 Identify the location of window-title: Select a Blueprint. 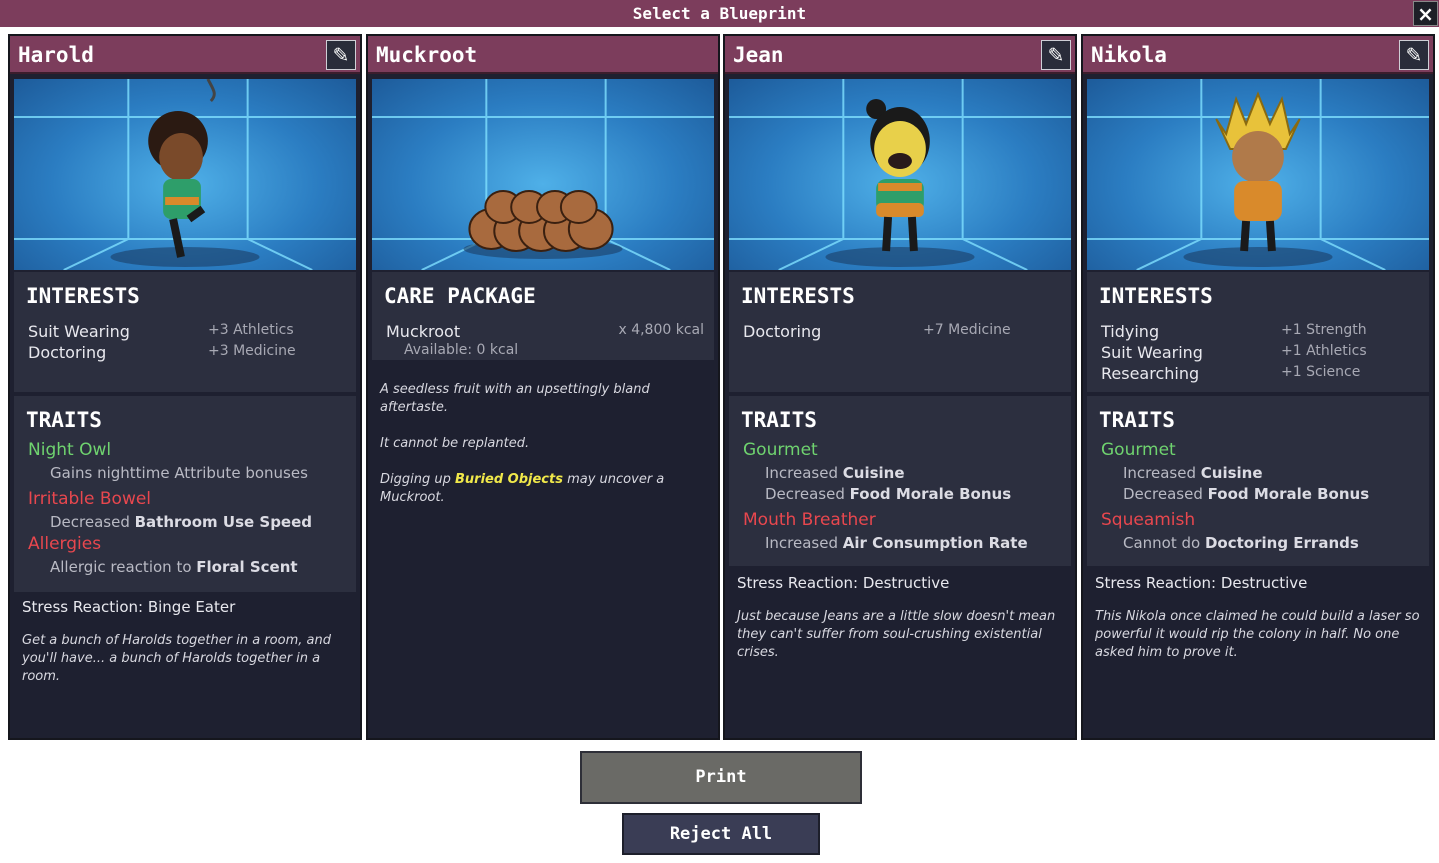
(719, 13).